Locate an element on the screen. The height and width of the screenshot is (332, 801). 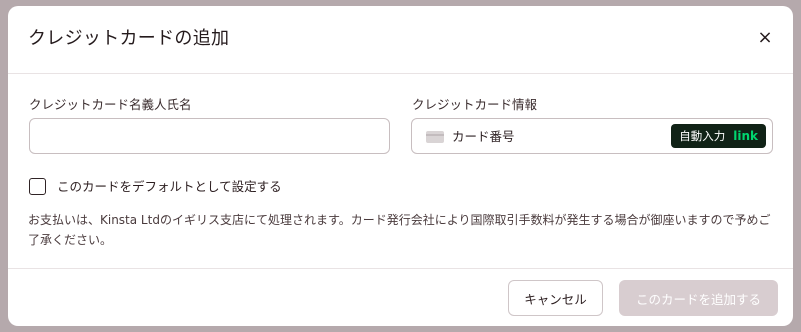
card-info-label: クレジットカード情報 is located at coordinates (475, 104).